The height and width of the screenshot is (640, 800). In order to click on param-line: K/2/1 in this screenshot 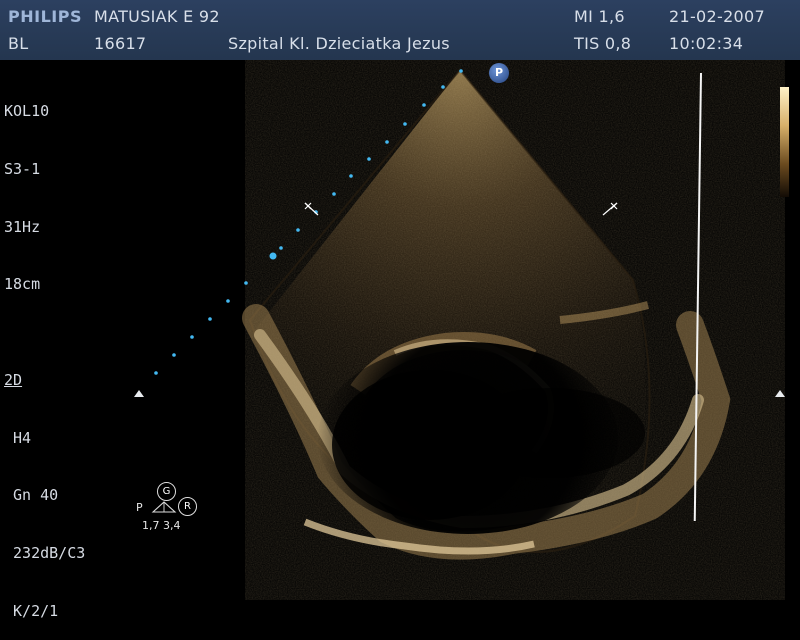, I will do `click(31, 610)`.